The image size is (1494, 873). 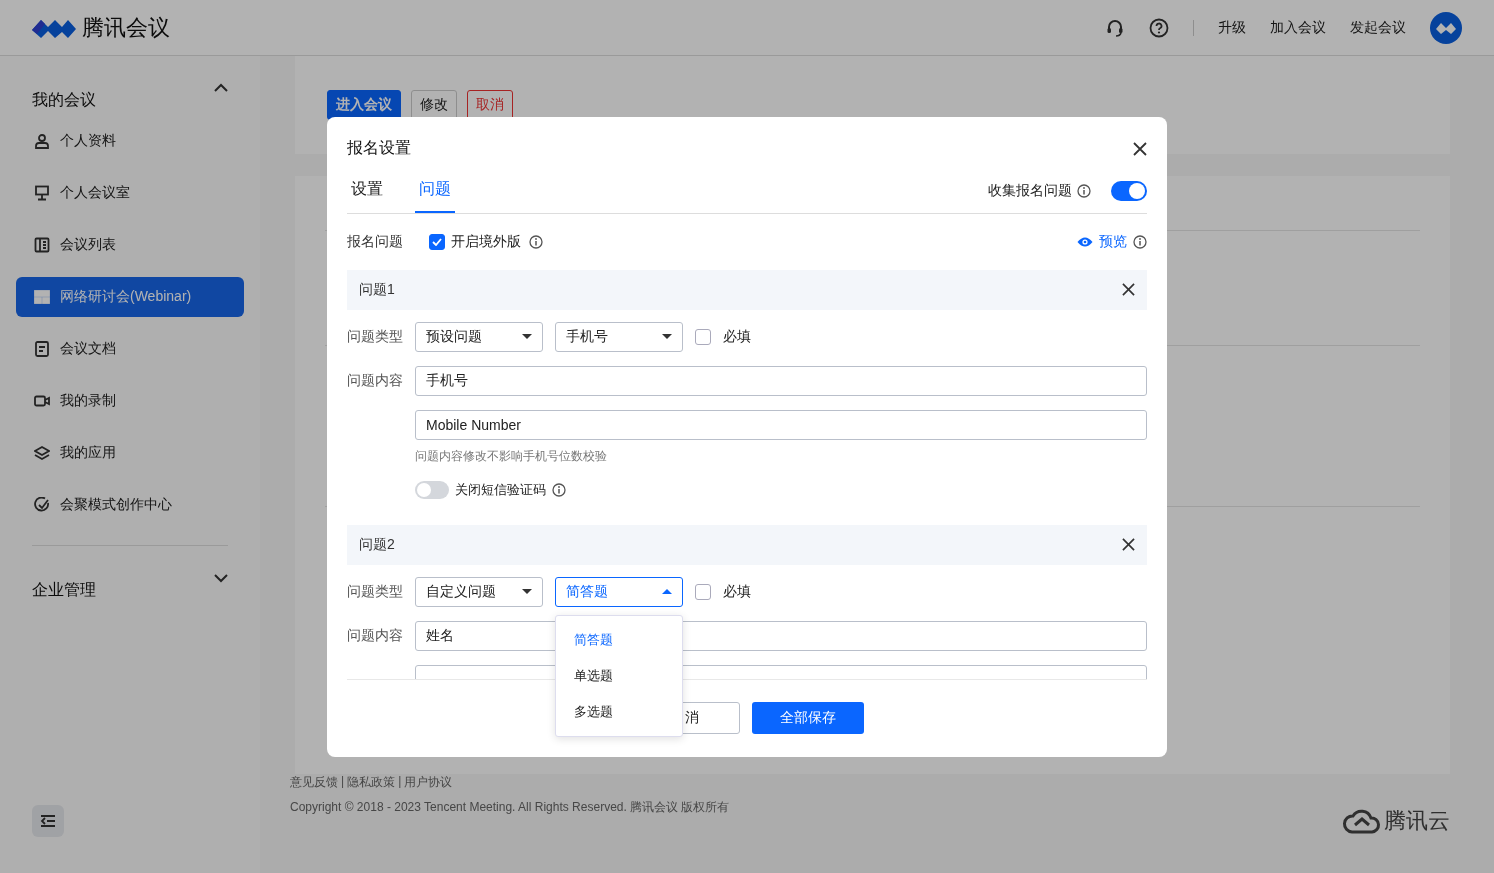 I want to click on question-type-select: 自定义问题, so click(x=479, y=591).